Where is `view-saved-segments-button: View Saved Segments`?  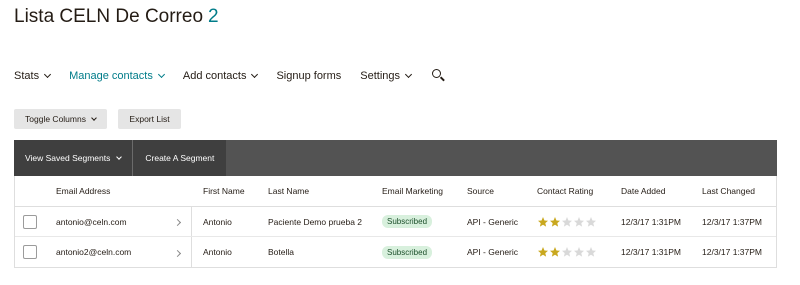
view-saved-segments-button: View Saved Segments is located at coordinates (73, 158).